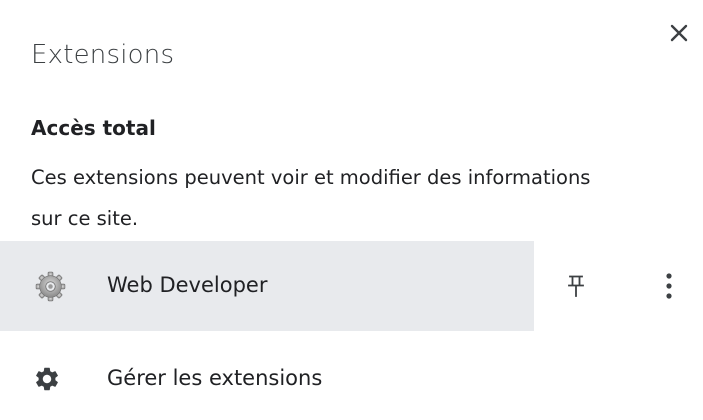 This screenshot has height=420, width=703. What do you see at coordinates (103, 55) in the screenshot?
I see `panel-title: Extensions` at bounding box center [103, 55].